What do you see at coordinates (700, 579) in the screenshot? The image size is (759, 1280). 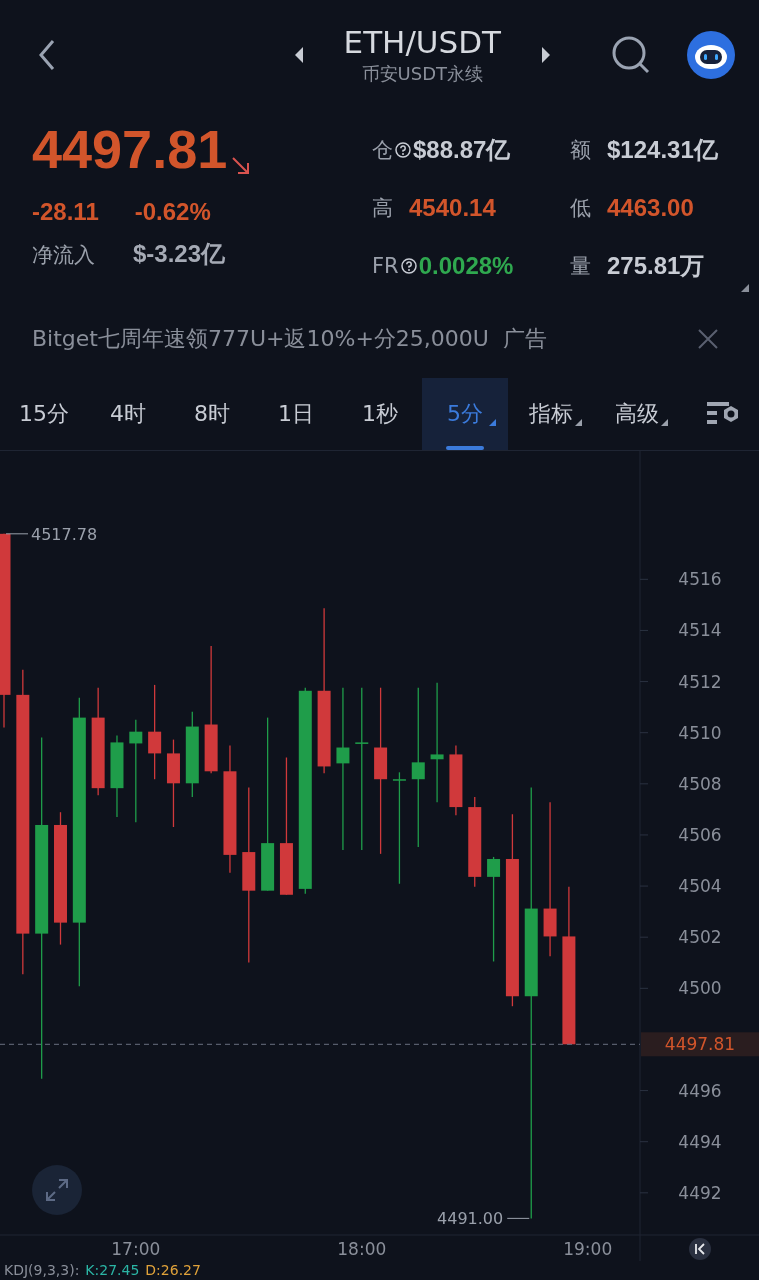 I see `price-axis-label: 4516` at bounding box center [700, 579].